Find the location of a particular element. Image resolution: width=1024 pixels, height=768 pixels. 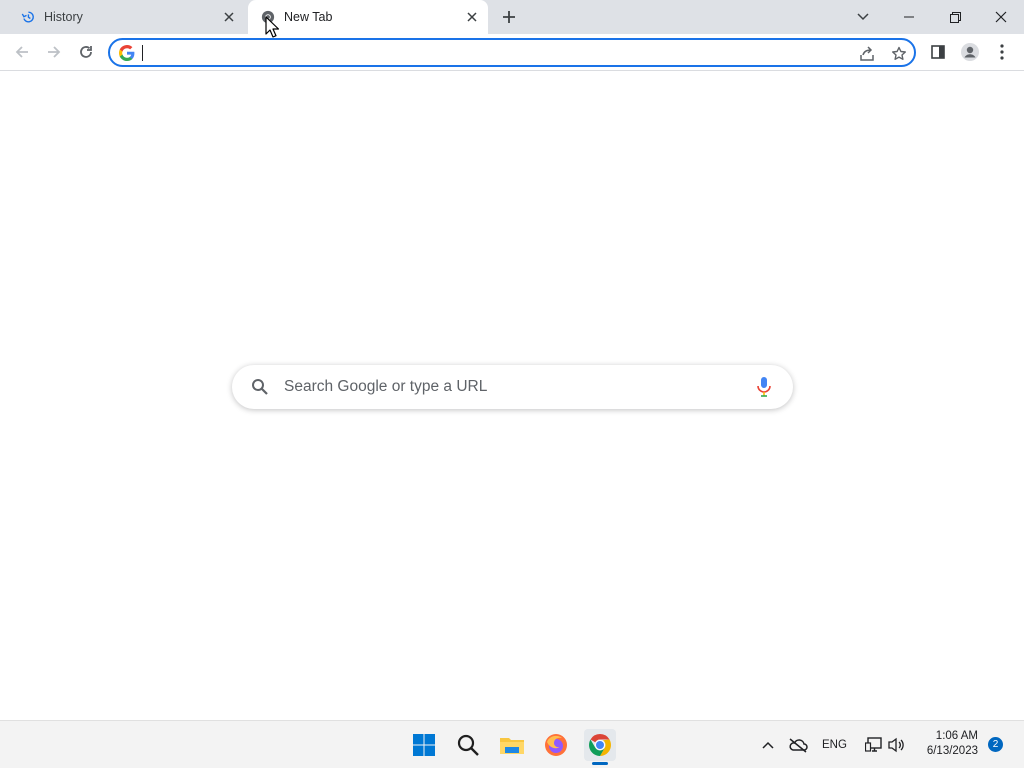

system-clock: 1:06 AM 6/13/2023 is located at coordinates (945, 744).